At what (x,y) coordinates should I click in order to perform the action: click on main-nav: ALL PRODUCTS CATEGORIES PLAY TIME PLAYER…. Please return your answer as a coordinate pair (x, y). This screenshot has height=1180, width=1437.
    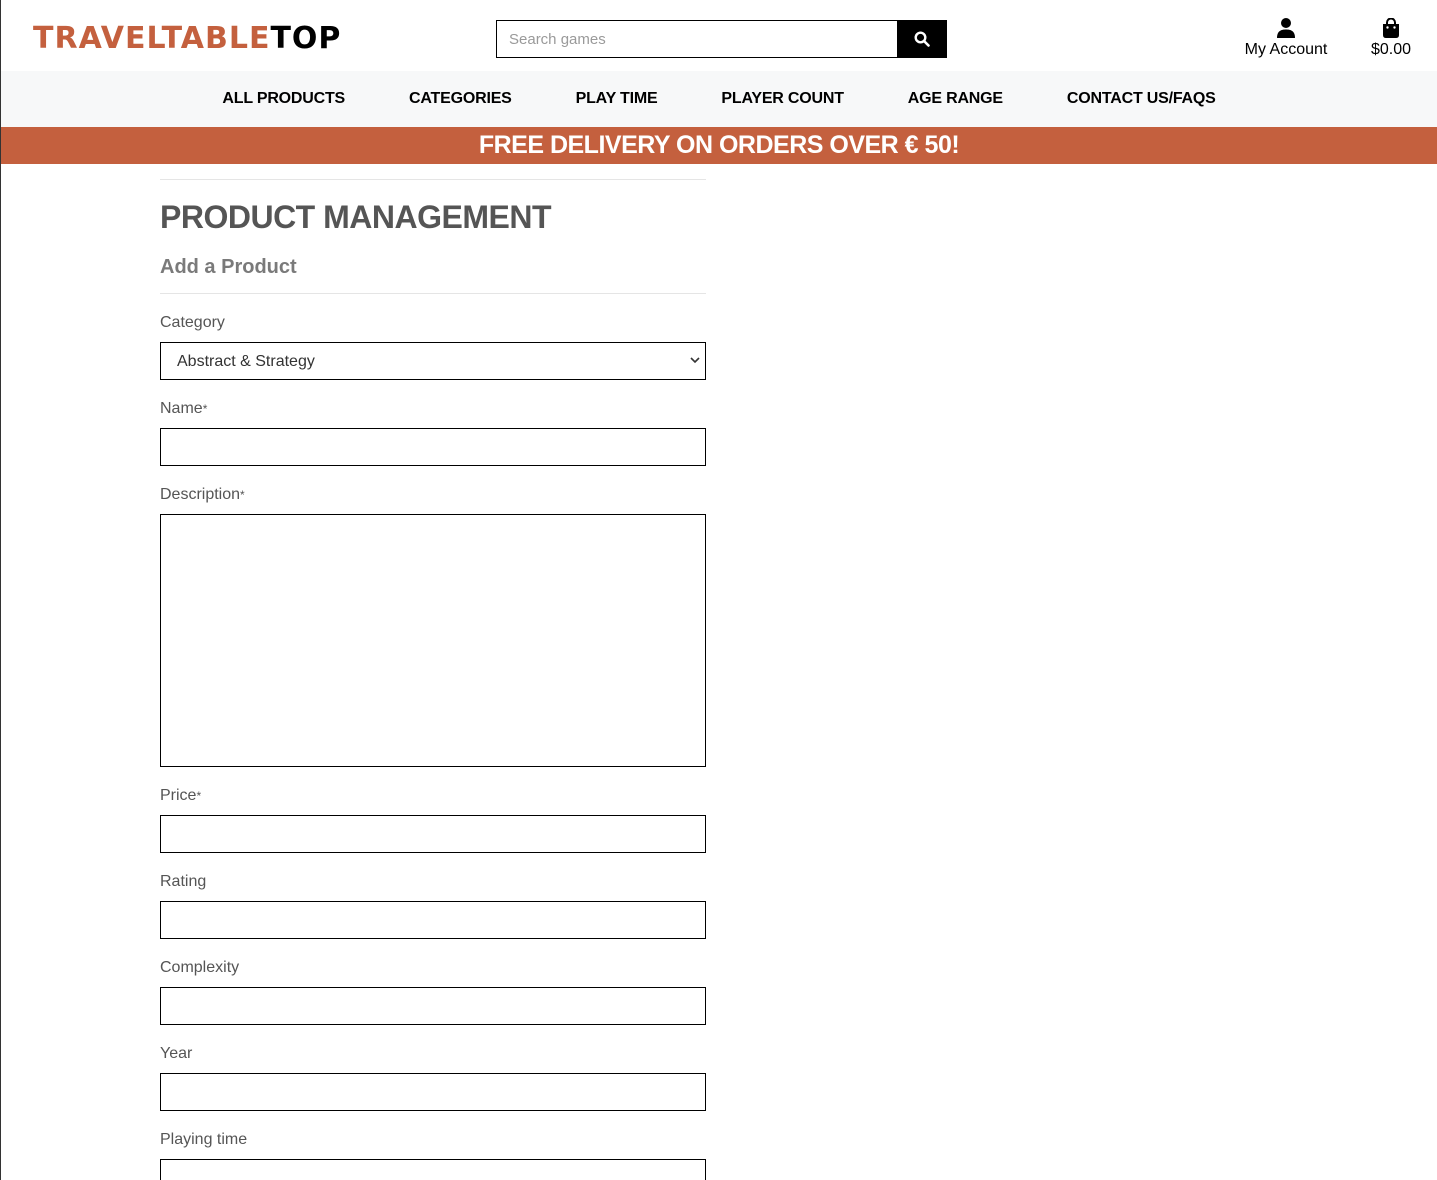
    Looking at the image, I should click on (719, 99).